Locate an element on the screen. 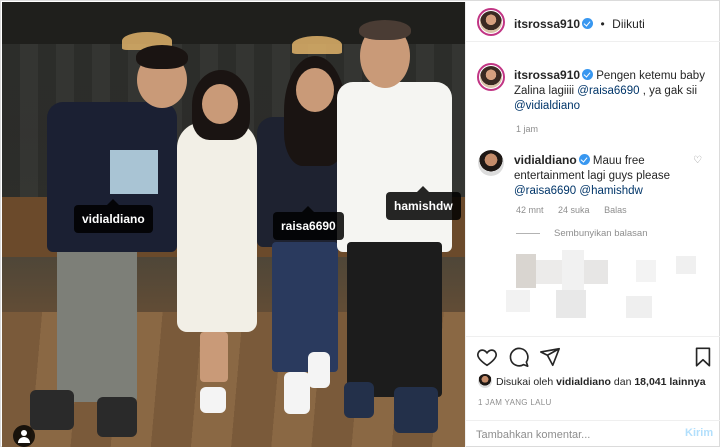  reply-avatar is located at coordinates (491, 163).